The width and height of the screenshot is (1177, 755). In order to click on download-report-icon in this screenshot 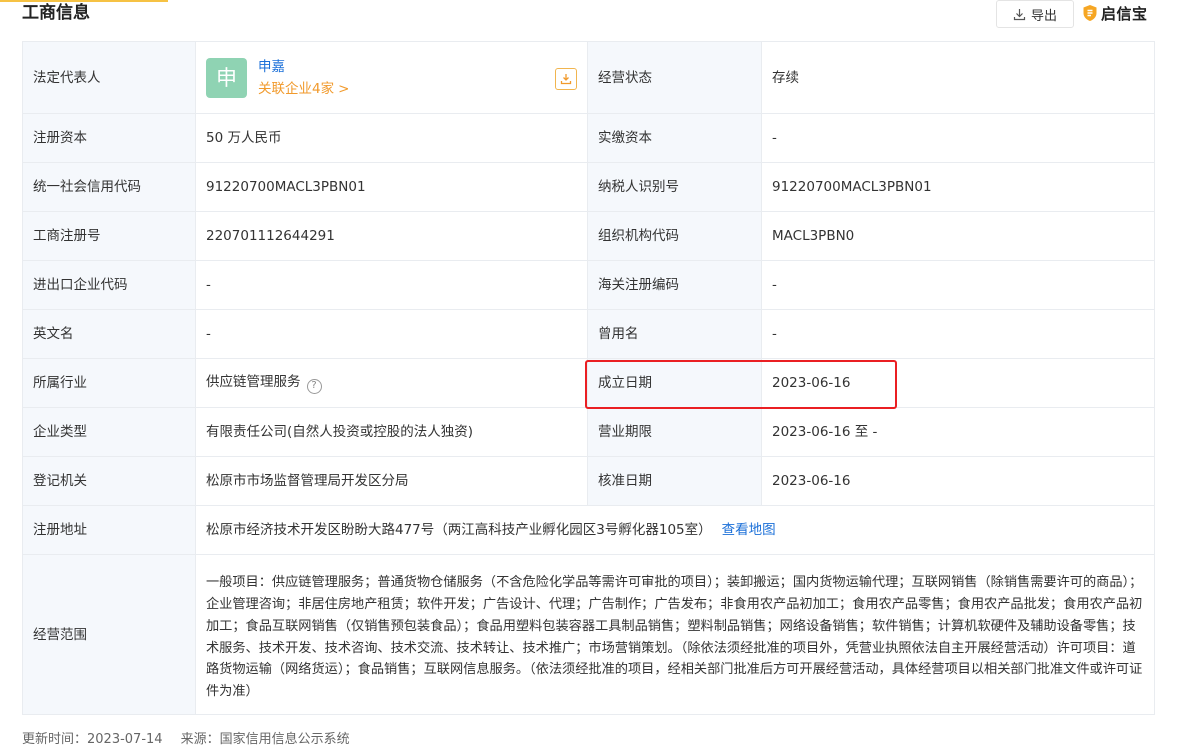, I will do `click(566, 78)`.